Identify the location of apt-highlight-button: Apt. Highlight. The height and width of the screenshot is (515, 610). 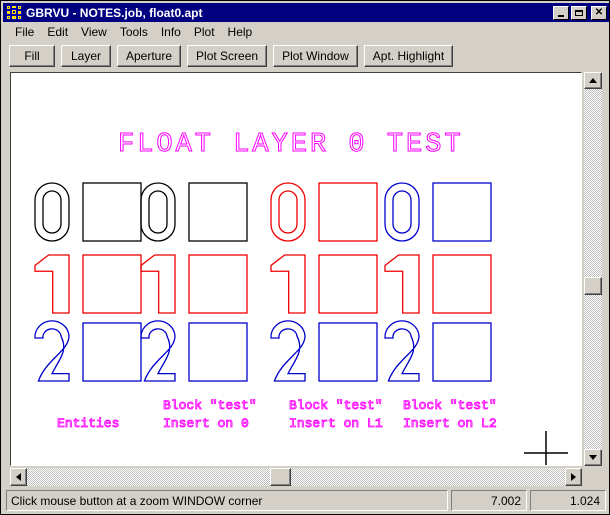
(408, 55).